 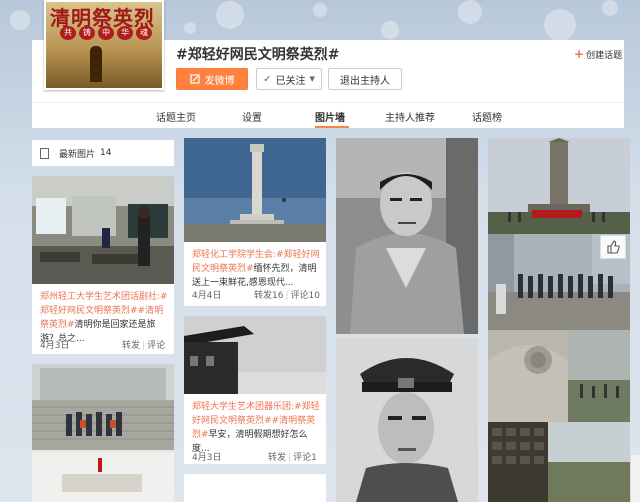 I want to click on classroom-photo, so click(x=103, y=230).